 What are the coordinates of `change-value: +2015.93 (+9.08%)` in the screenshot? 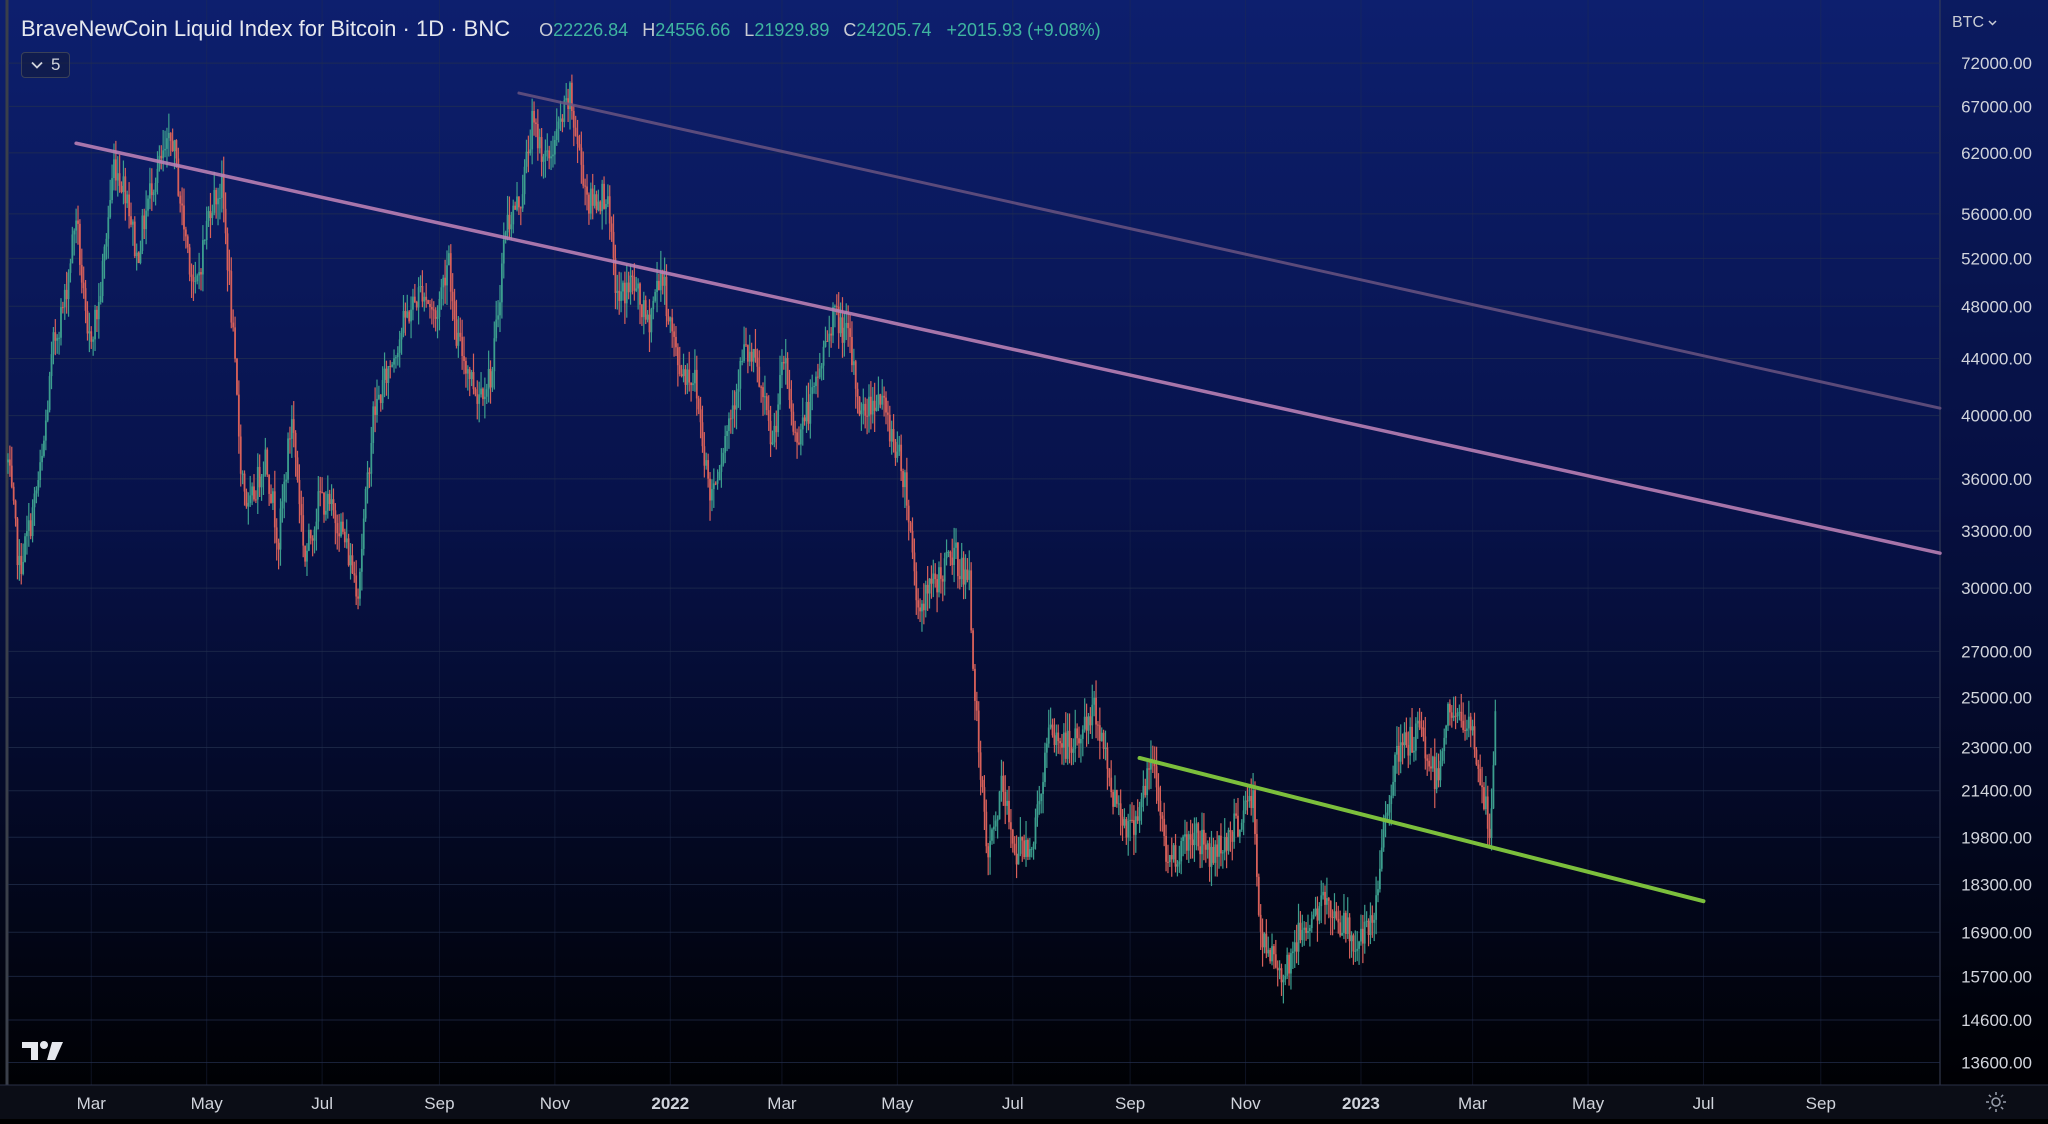 It's located at (1023, 30).